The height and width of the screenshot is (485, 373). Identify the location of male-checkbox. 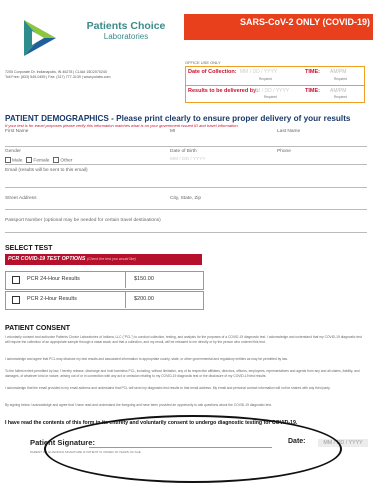
(8, 160).